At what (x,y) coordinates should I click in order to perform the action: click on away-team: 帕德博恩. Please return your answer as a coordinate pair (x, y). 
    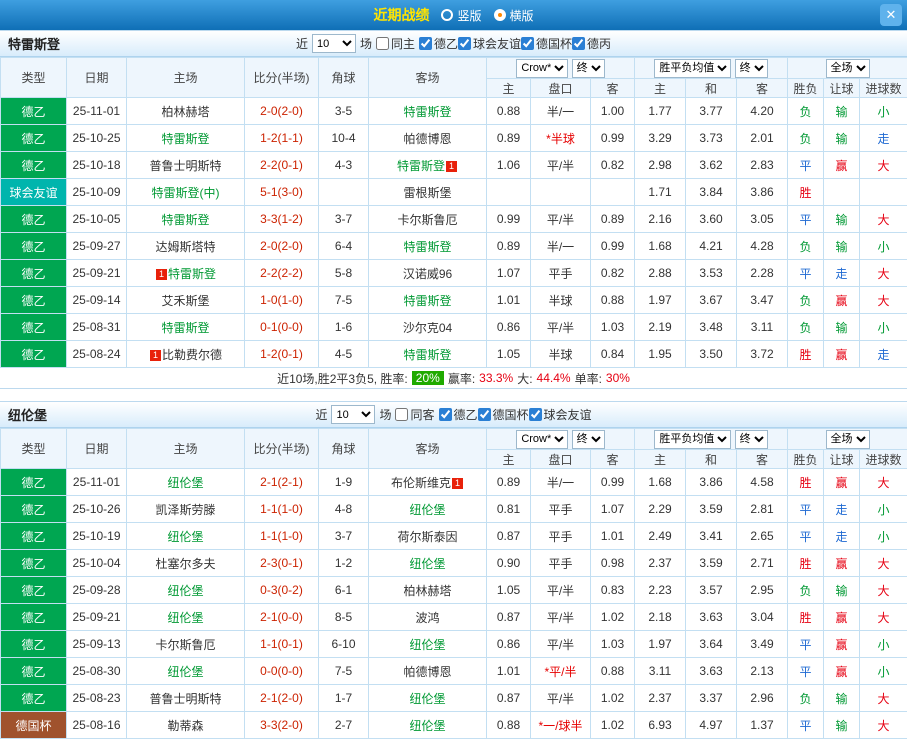
    Looking at the image, I should click on (427, 138).